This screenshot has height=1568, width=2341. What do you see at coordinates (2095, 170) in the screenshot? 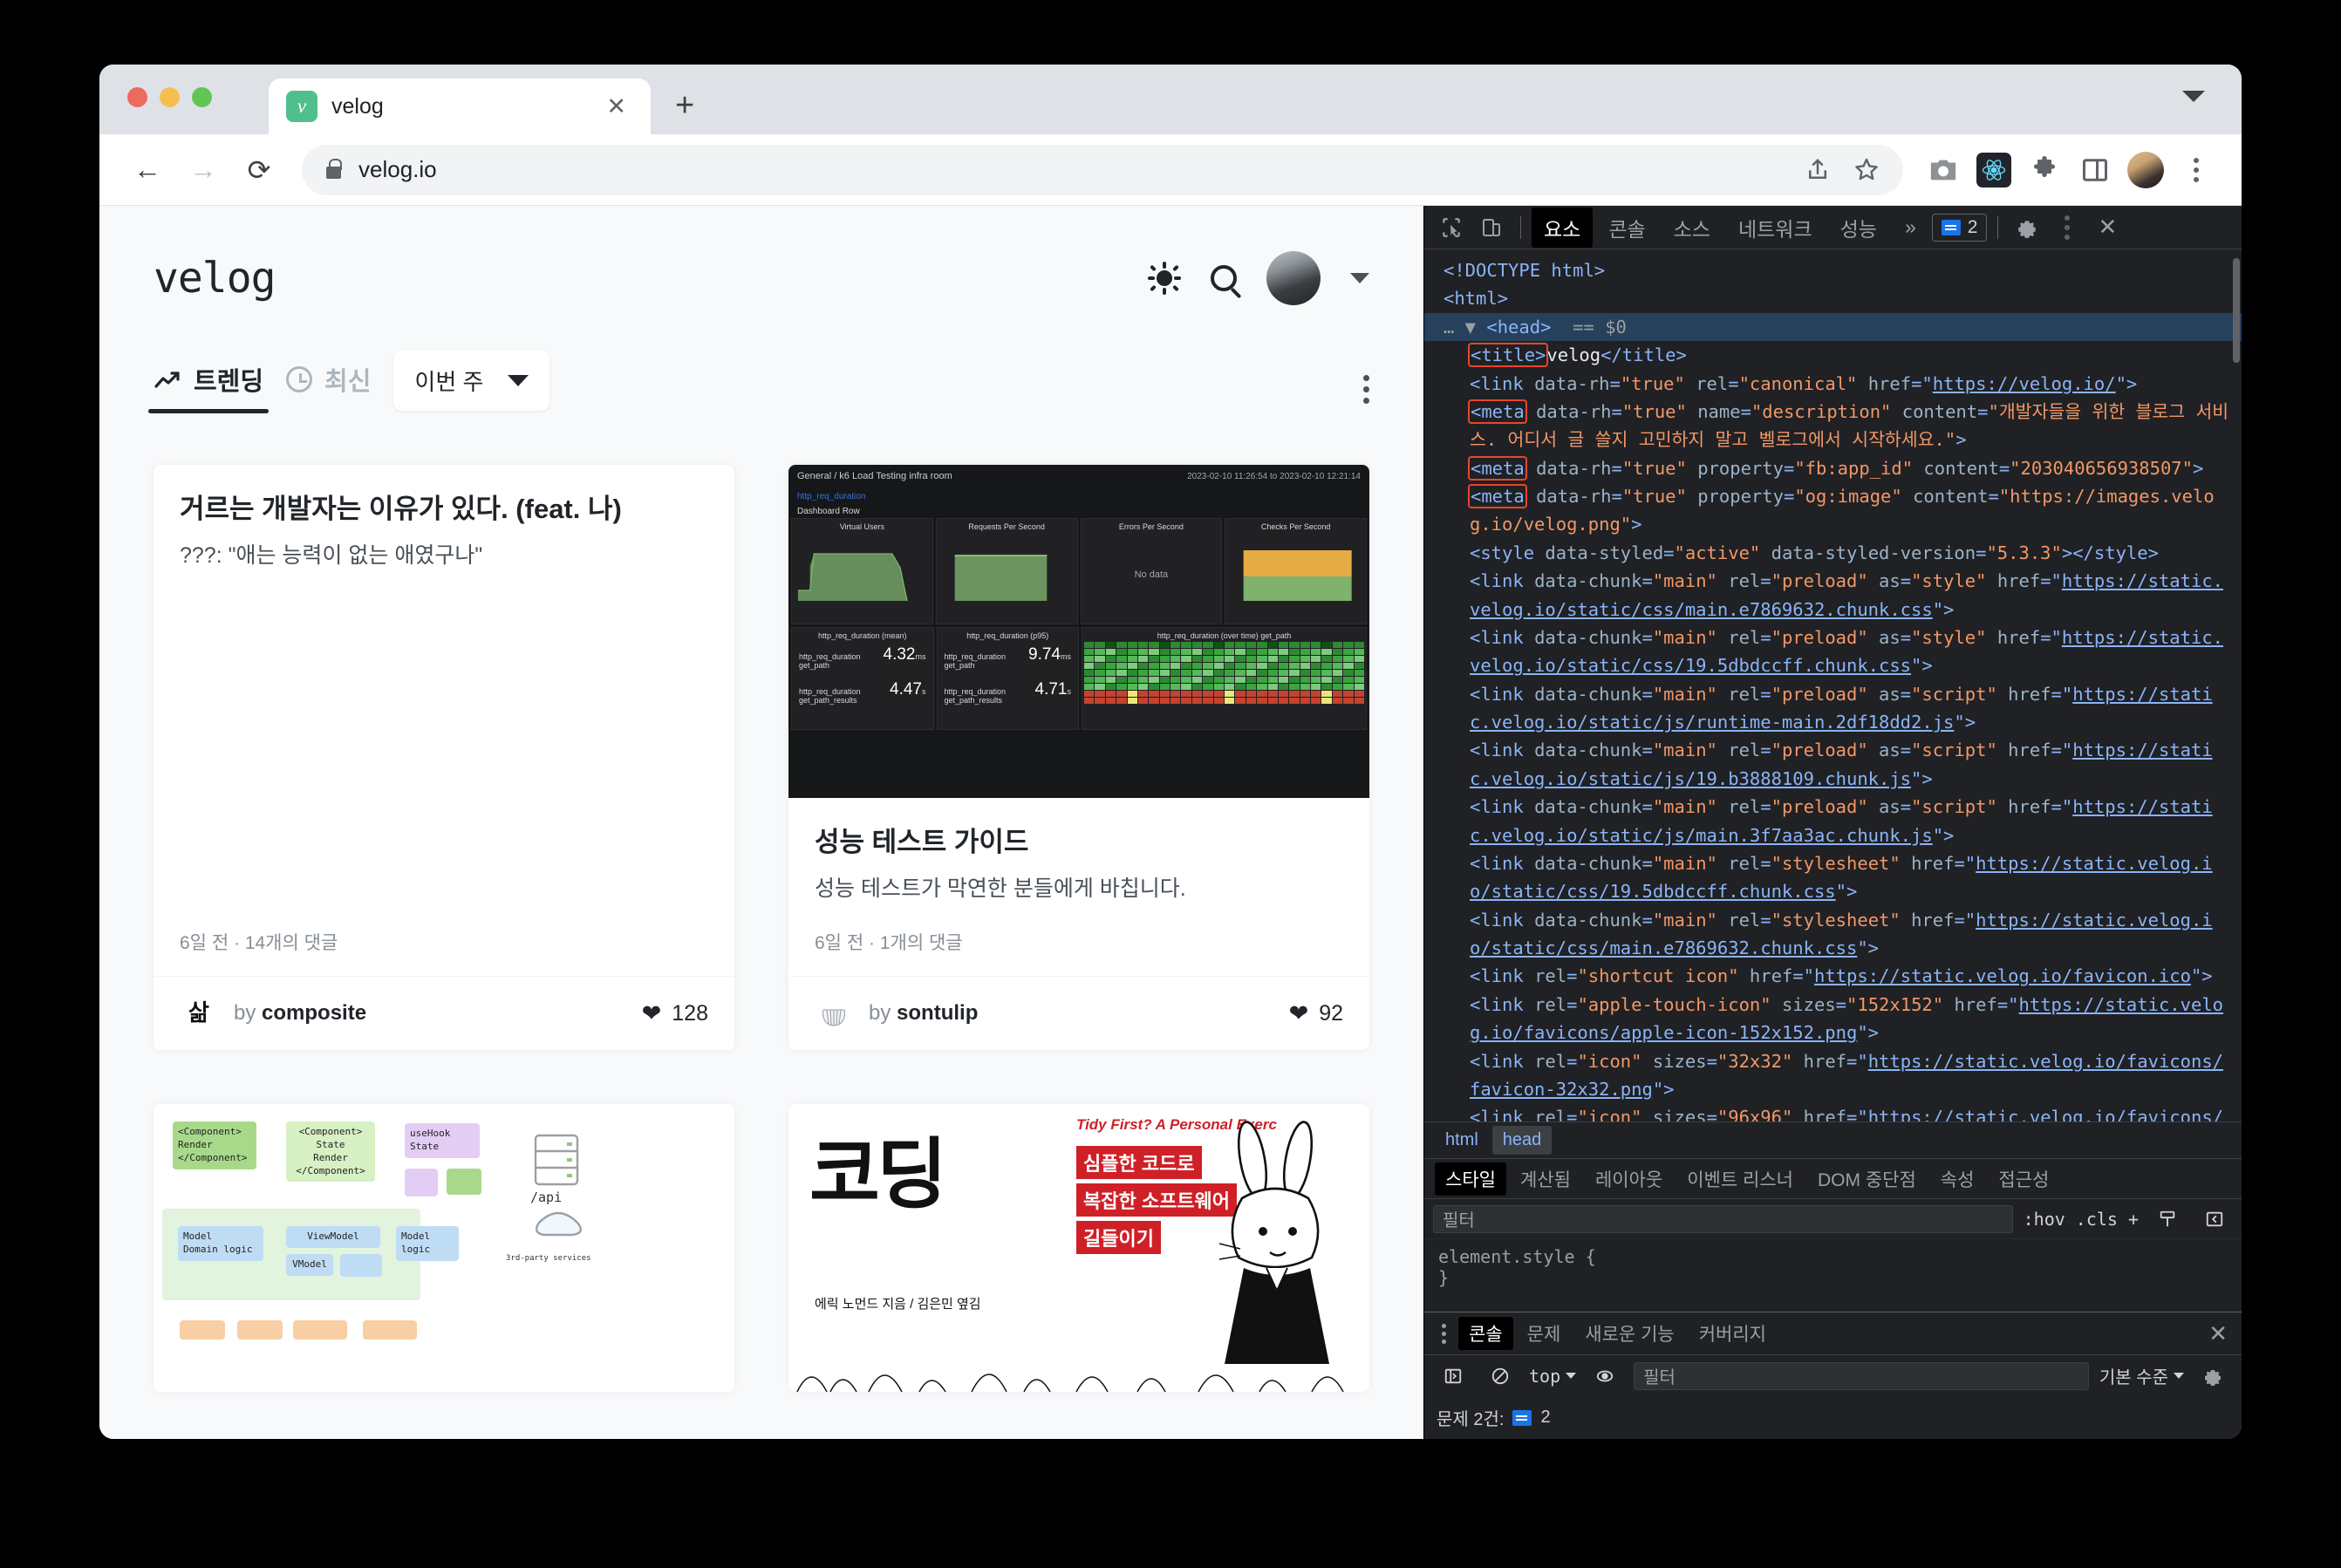
I see `sidebar-panel-icon` at bounding box center [2095, 170].